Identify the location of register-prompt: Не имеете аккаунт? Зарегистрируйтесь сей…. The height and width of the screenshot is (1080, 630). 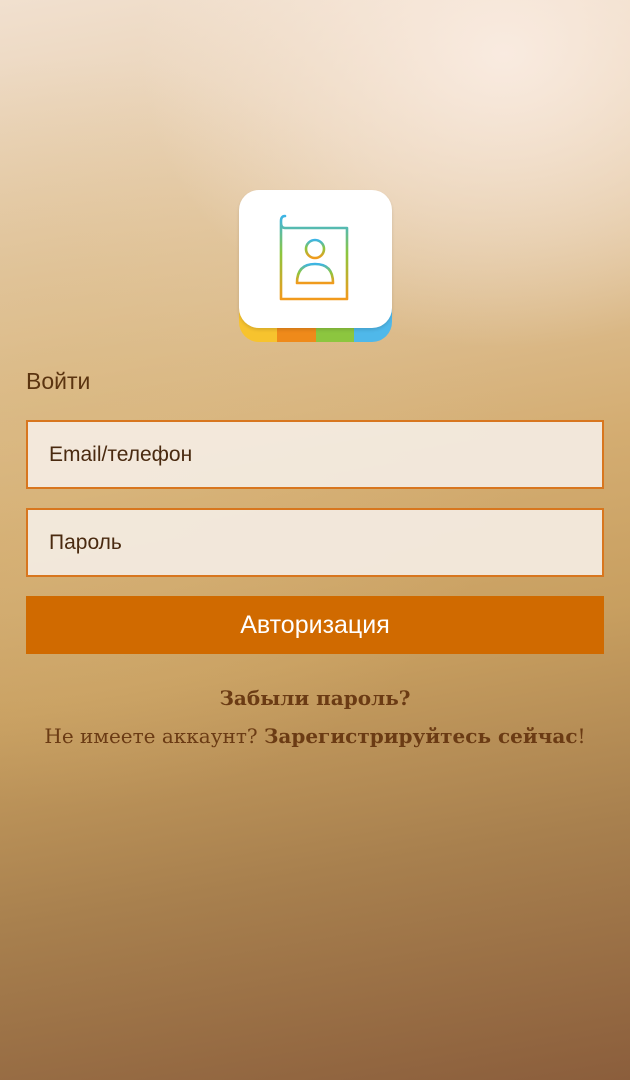
(315, 736).